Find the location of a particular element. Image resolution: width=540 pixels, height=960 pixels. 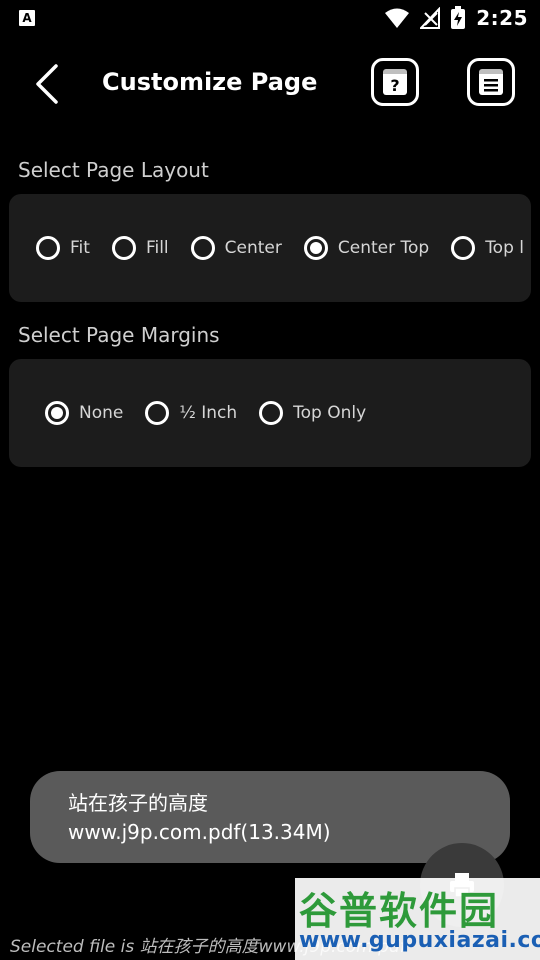

layout-option-center-top: Center Top is located at coordinates (366, 248).